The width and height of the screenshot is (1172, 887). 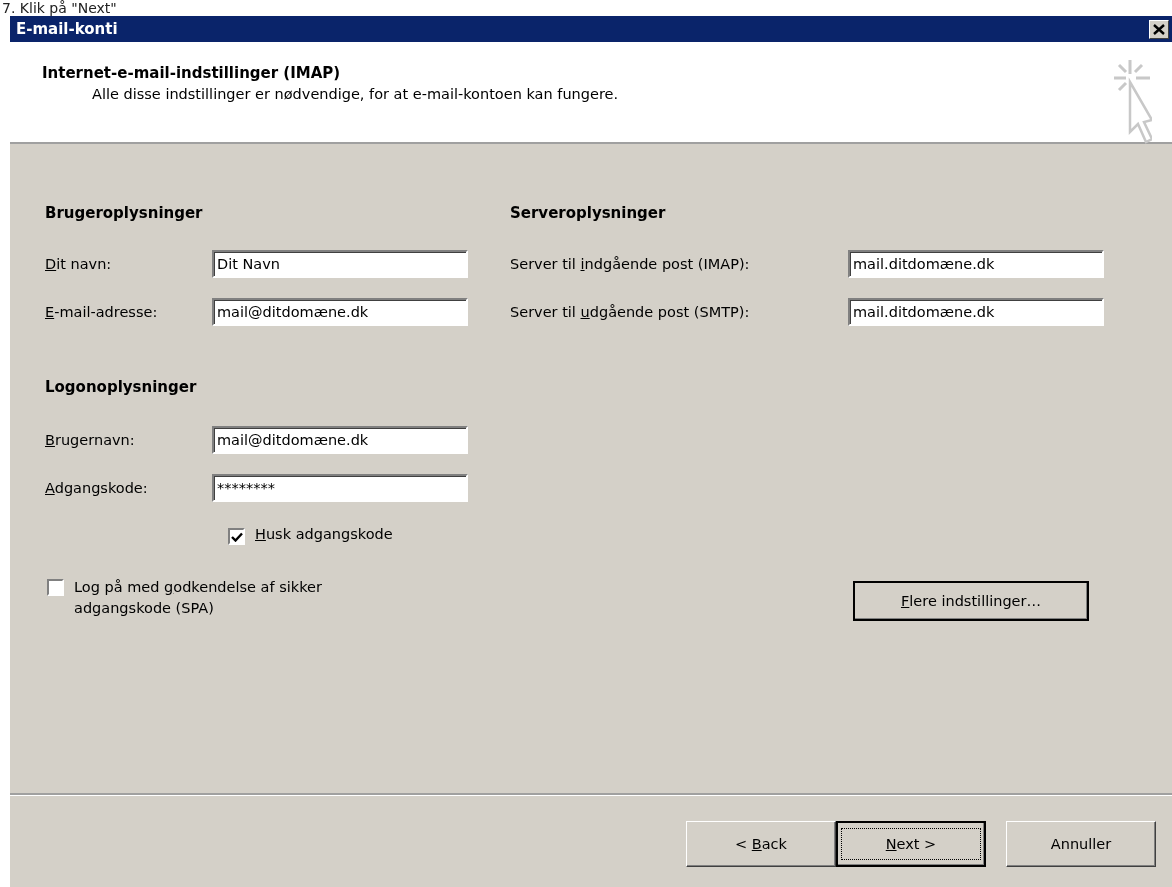 I want to click on field-label: E-mail-adresse:, so click(x=102, y=312).